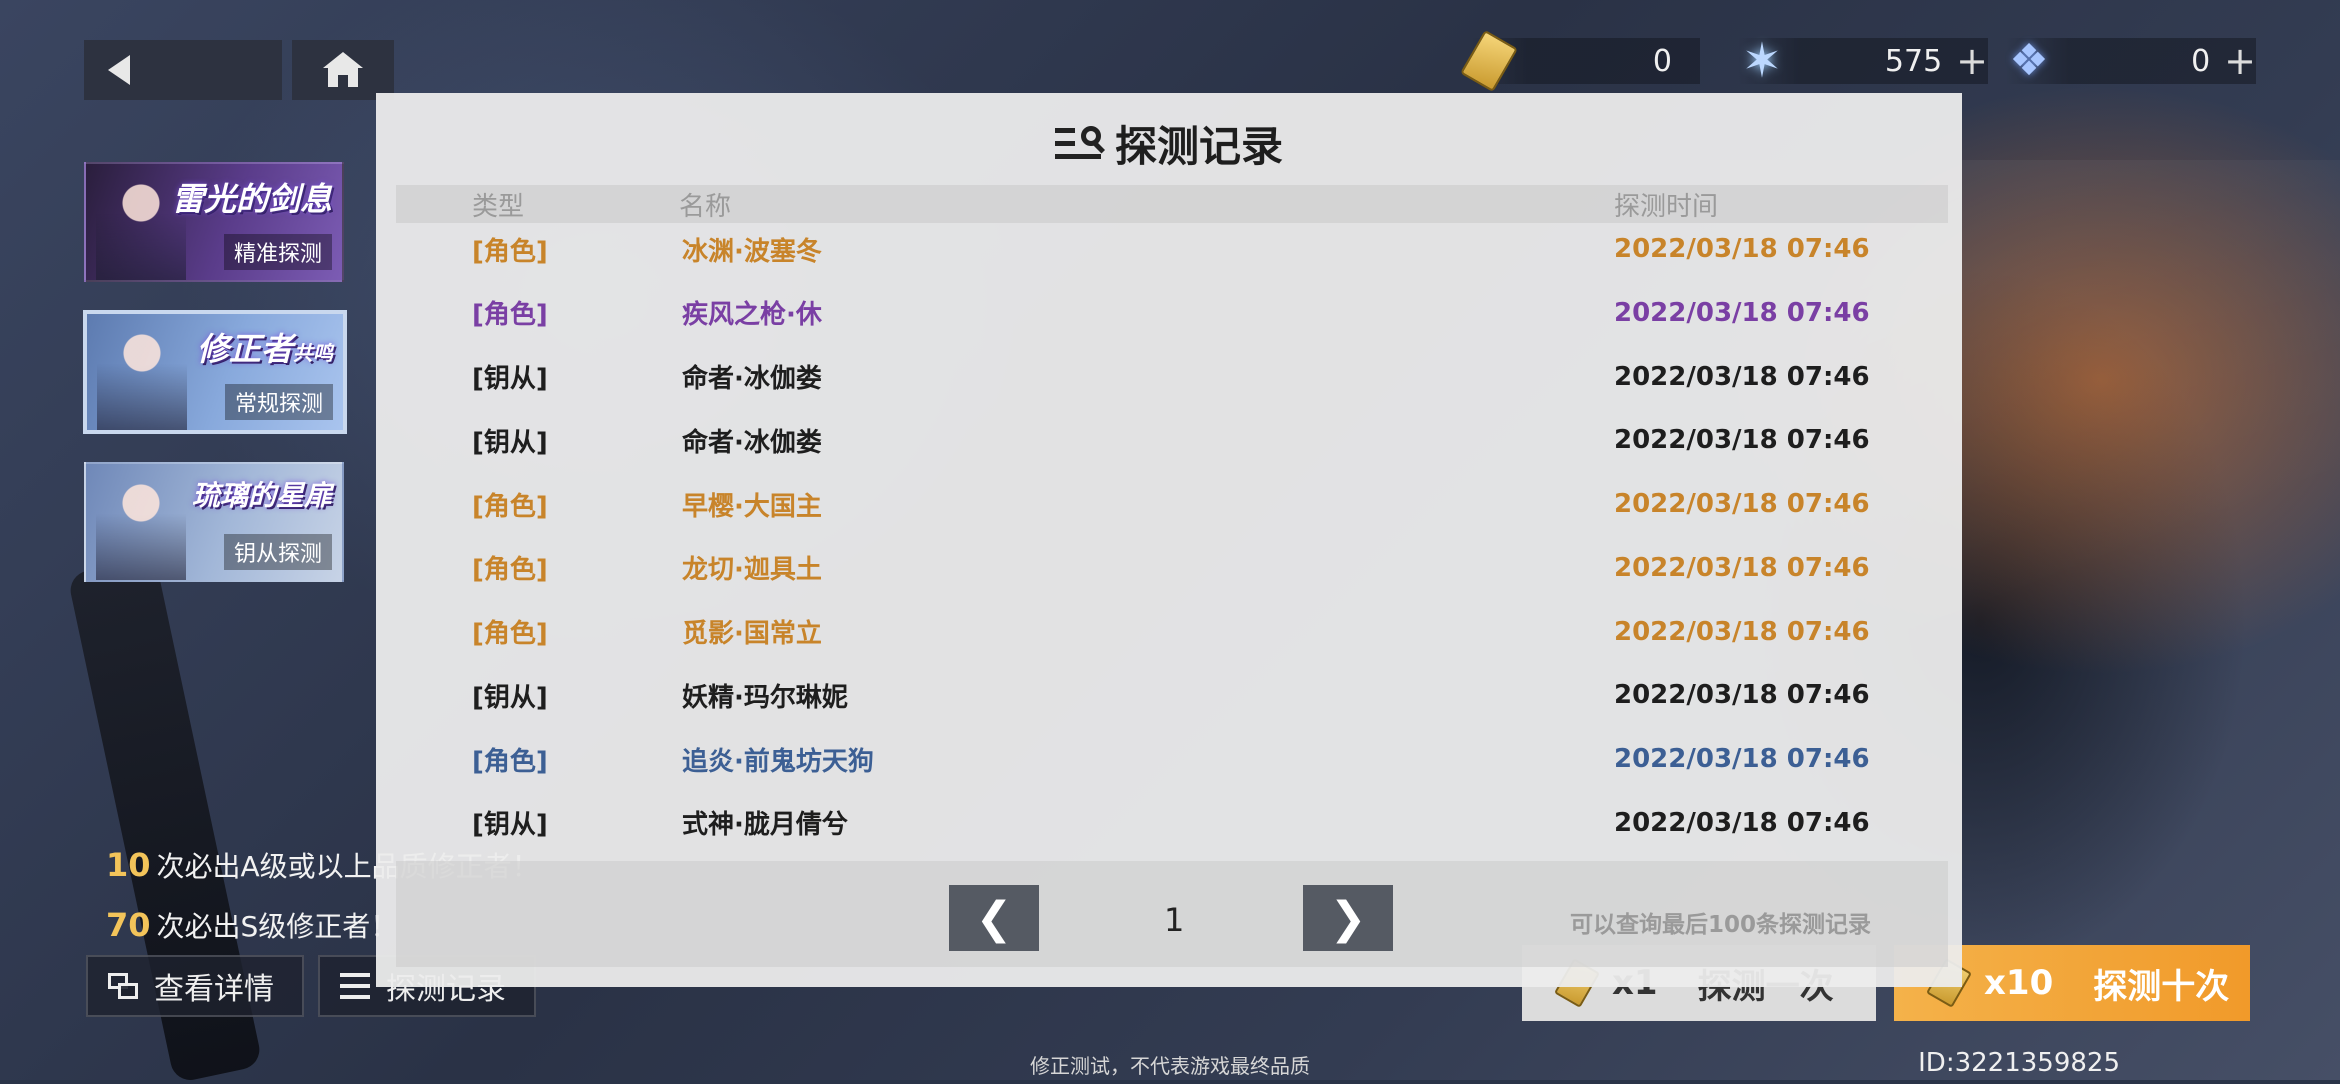  I want to click on home-icon, so click(343, 70).